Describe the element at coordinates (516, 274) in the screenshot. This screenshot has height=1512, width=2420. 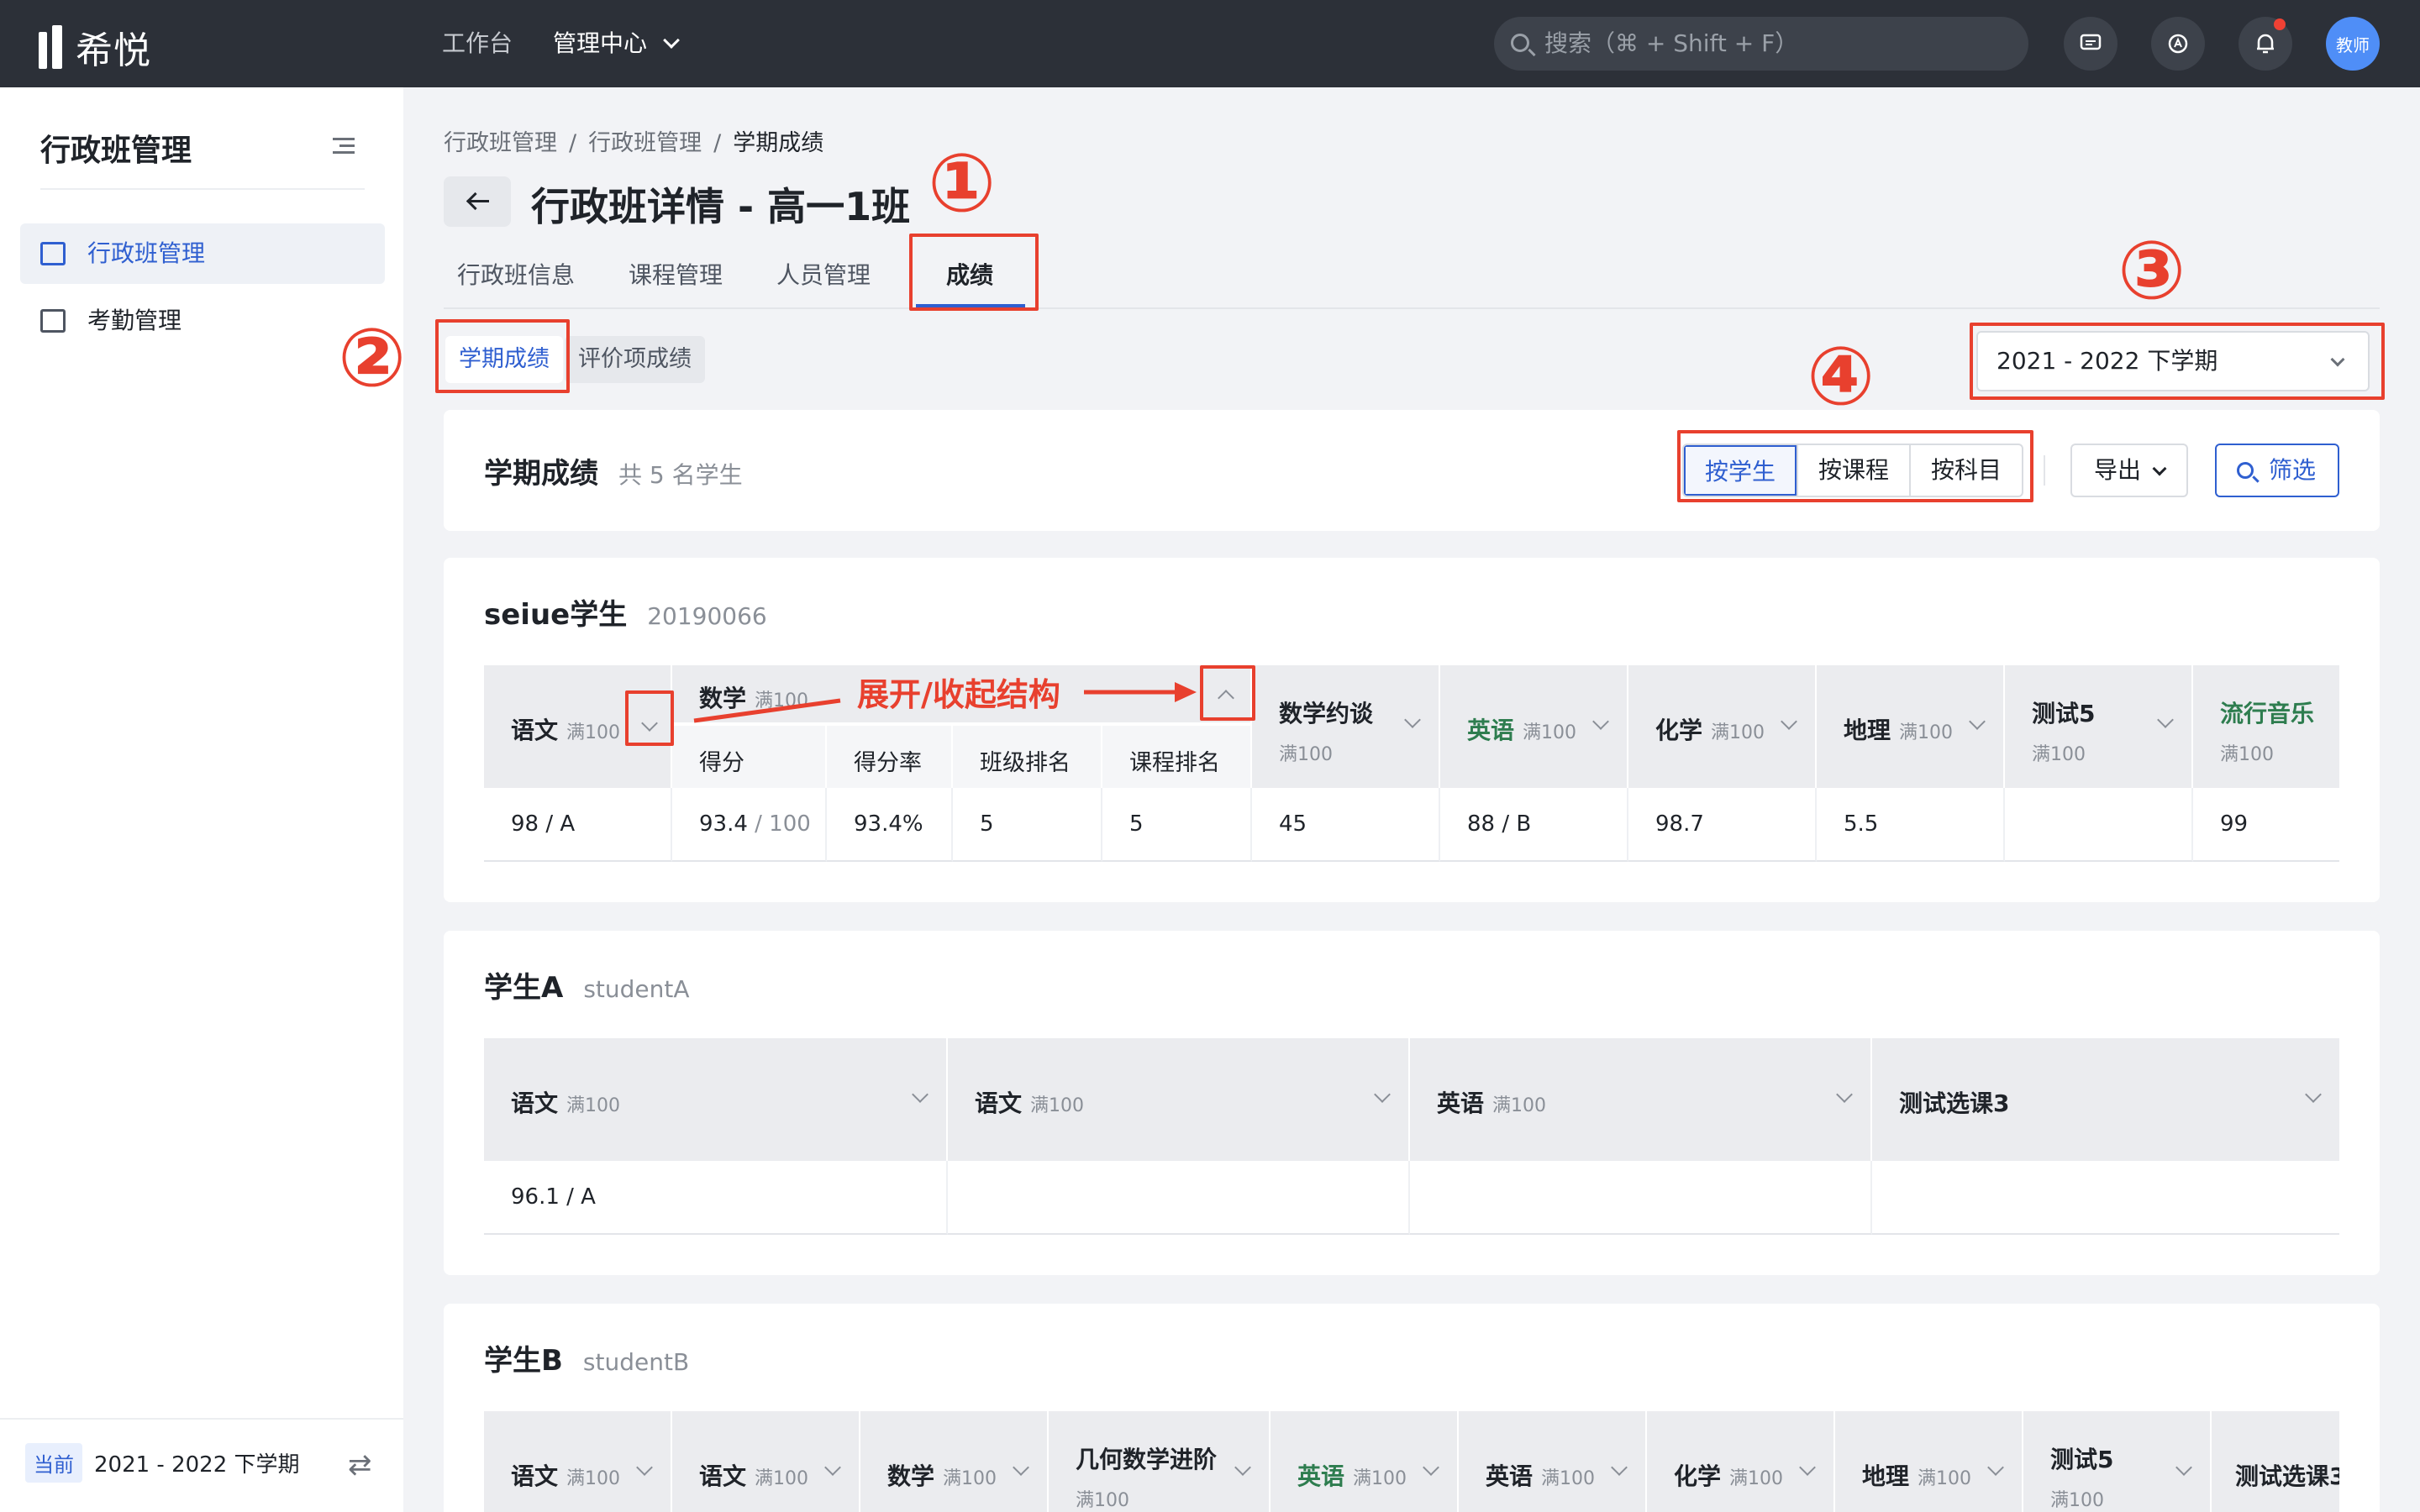
I see `tab-class-info: 行政班信息` at that location.